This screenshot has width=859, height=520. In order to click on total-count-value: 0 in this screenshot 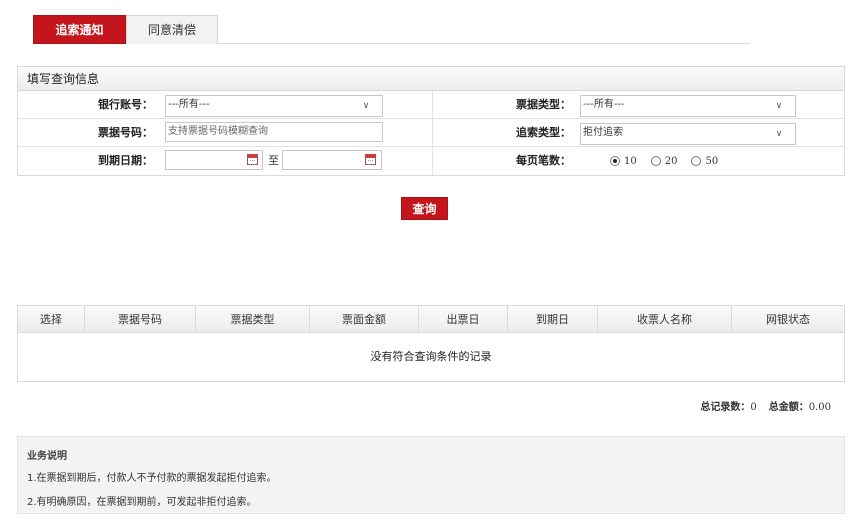, I will do `click(753, 407)`.